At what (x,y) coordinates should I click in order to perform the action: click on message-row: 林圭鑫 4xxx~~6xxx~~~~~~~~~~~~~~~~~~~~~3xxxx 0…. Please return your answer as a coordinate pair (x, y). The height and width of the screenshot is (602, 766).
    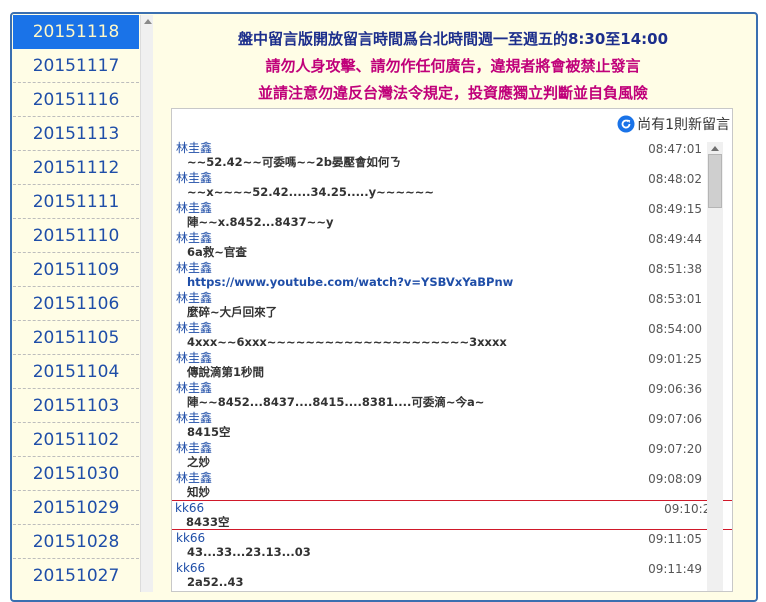
    Looking at the image, I should click on (444, 335).